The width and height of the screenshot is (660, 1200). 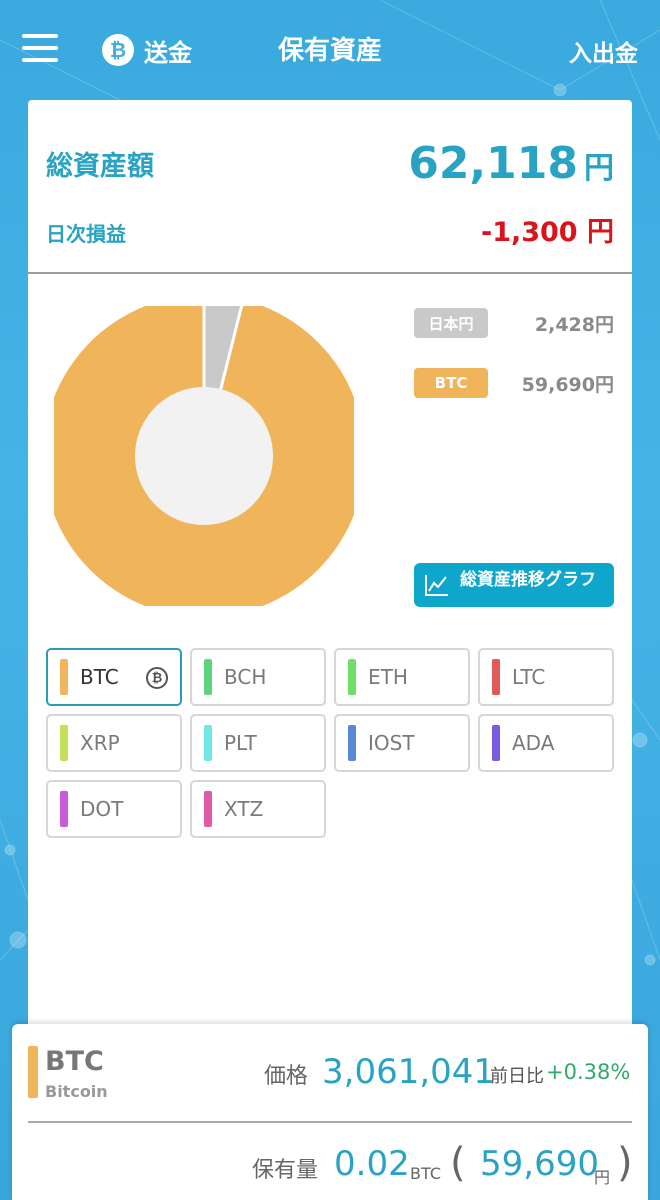 What do you see at coordinates (388, 677) in the screenshot?
I see `coin-label: ETH` at bounding box center [388, 677].